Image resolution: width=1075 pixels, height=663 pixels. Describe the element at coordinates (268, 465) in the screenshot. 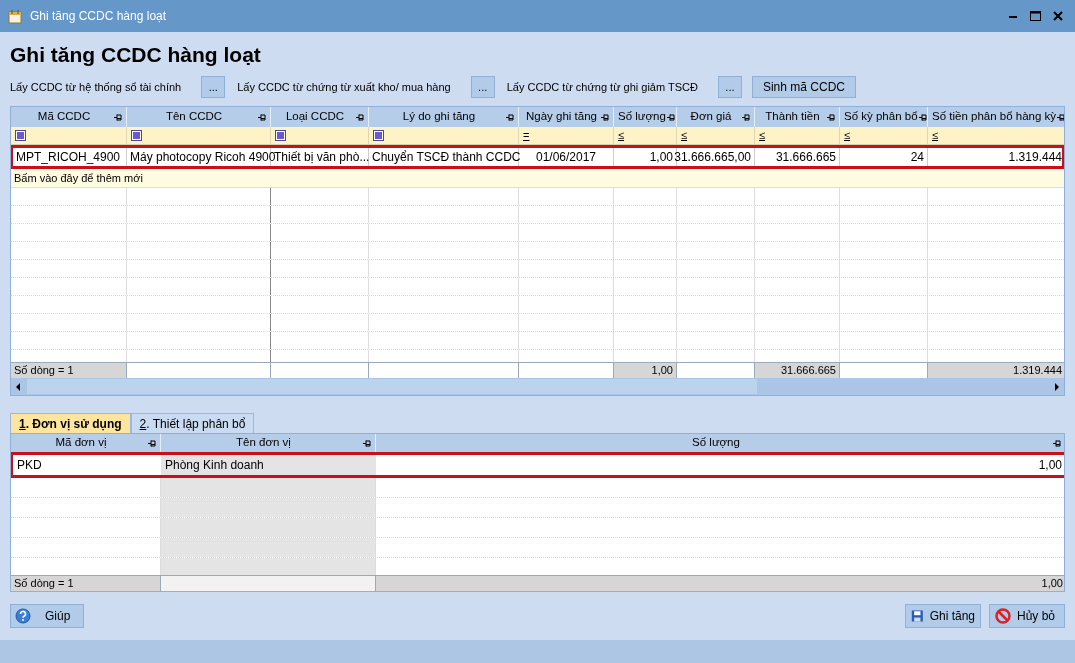

I see `table-cell: Phòng Kinh doanh` at that location.